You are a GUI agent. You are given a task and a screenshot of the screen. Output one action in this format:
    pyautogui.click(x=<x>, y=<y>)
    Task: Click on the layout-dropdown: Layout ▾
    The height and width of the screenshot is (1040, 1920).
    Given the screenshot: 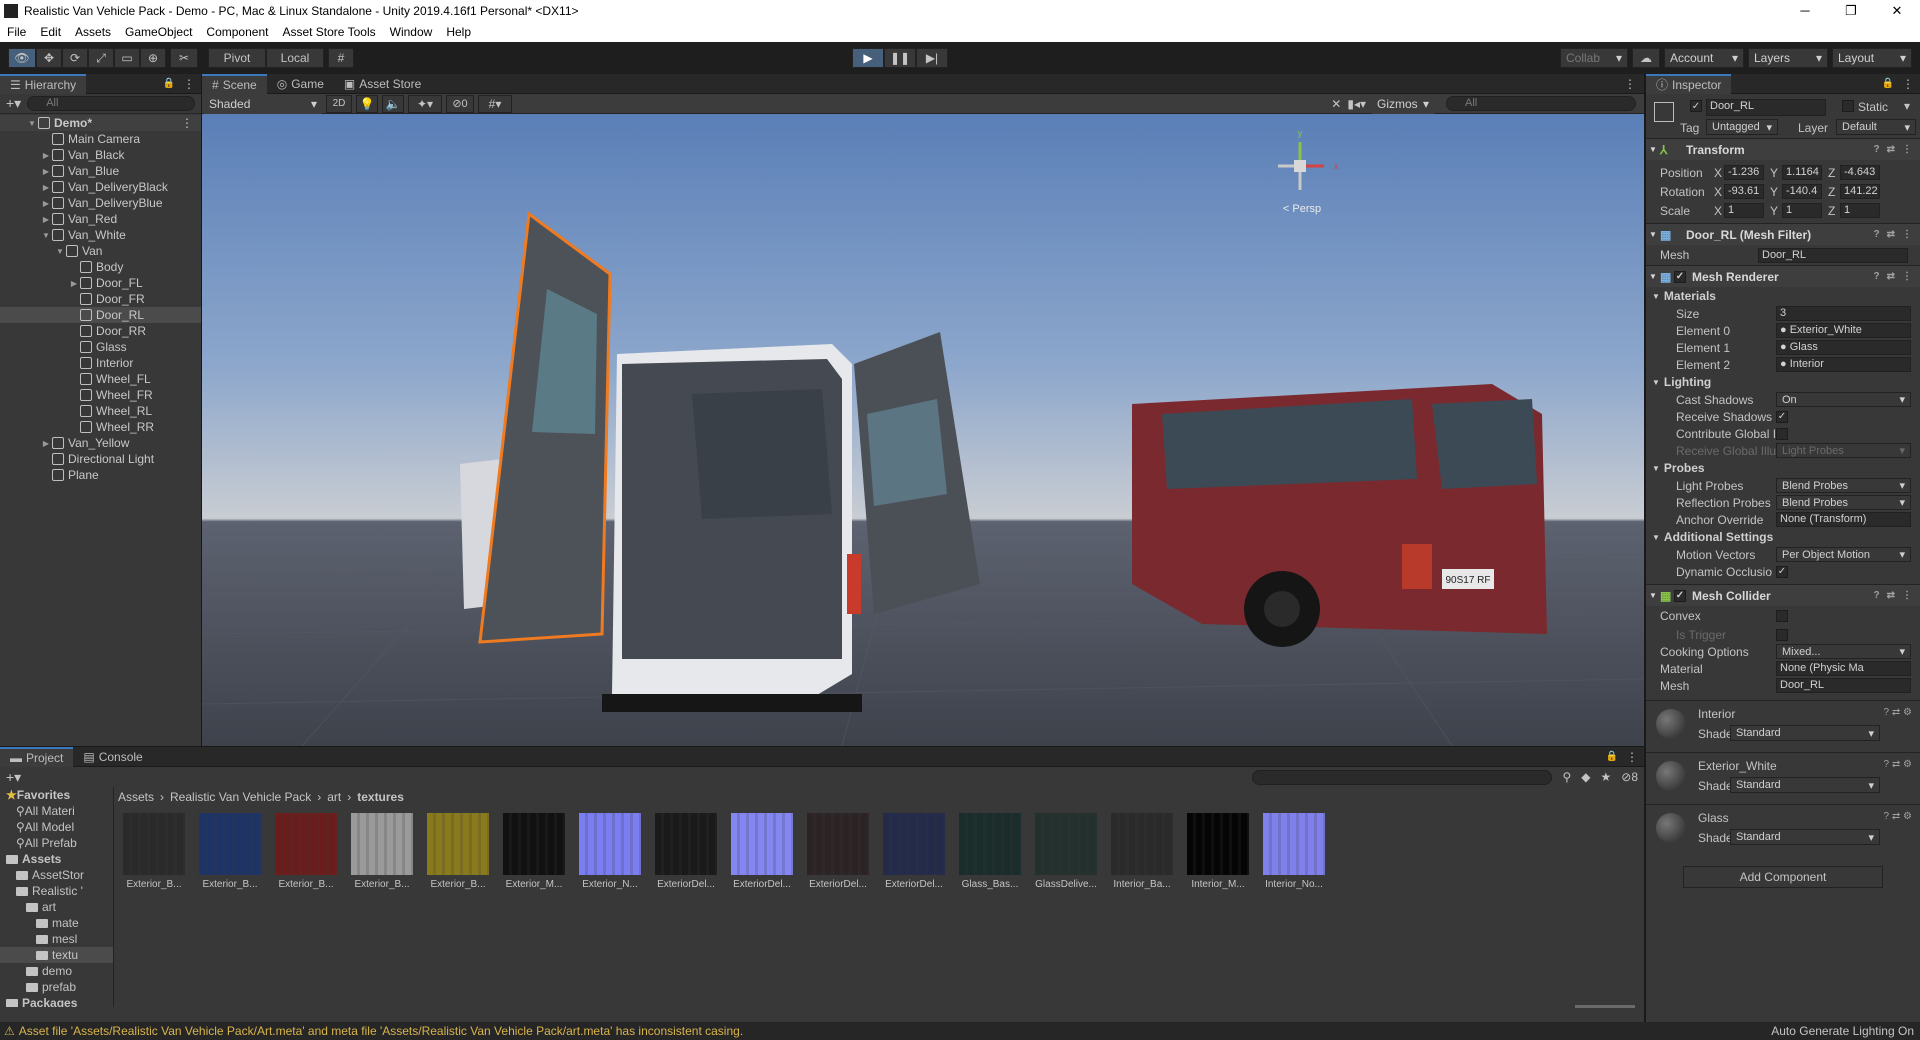 What is the action you would take?
    pyautogui.click(x=1872, y=58)
    